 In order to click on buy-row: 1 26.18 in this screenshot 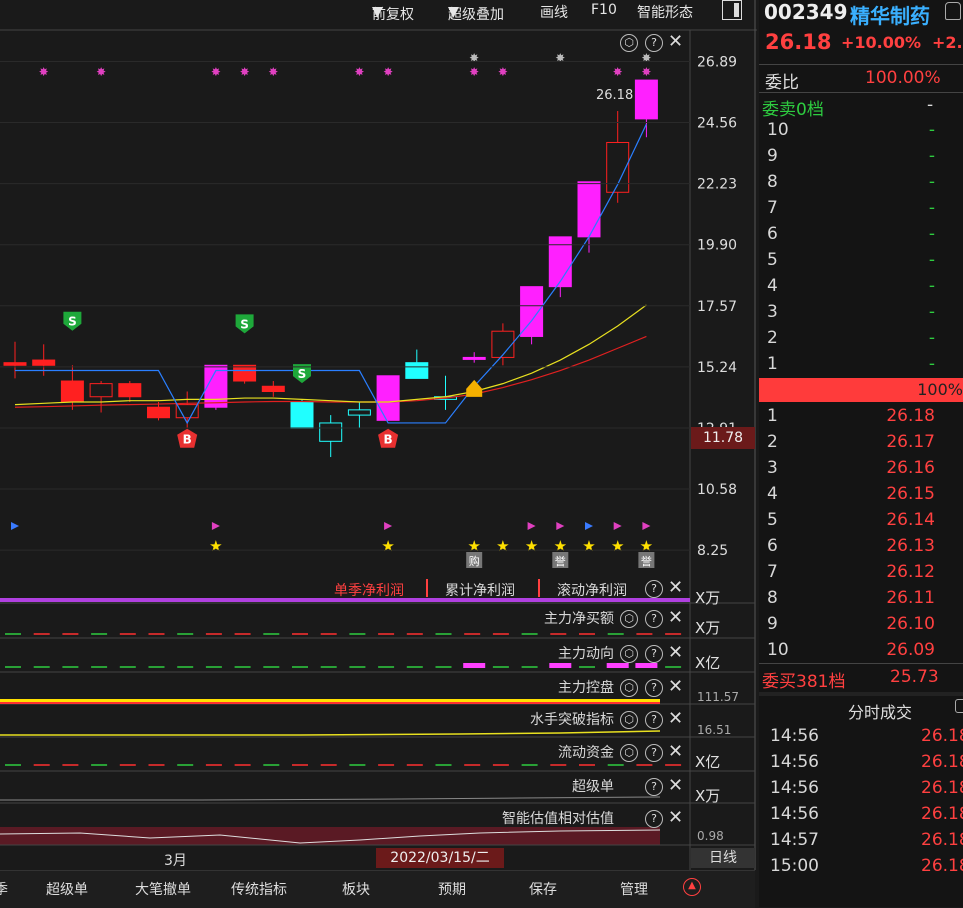, I will do `click(861, 417)`.